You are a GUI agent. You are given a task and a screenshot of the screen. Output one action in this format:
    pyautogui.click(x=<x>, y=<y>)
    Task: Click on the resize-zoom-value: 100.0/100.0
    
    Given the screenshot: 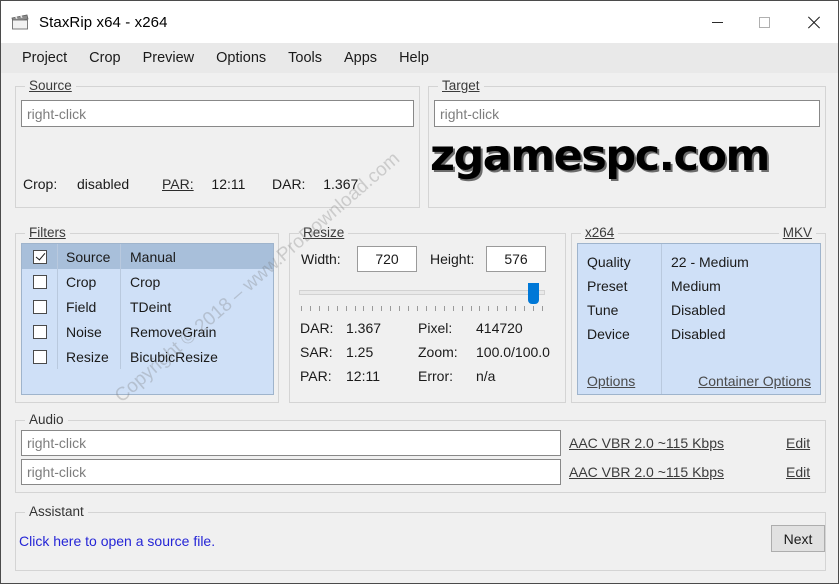 What is the action you would take?
    pyautogui.click(x=513, y=352)
    